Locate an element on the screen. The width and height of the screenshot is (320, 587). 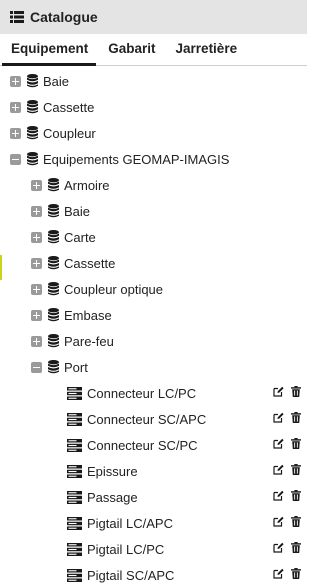
catalogue-title: Catalogue is located at coordinates (64, 17).